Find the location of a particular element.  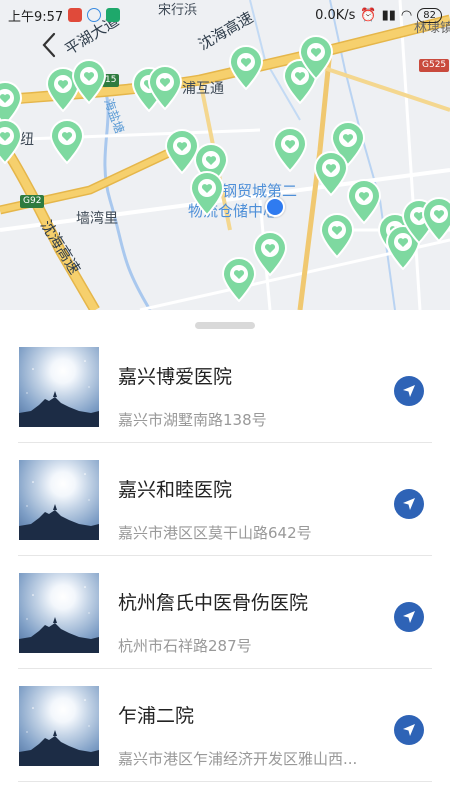

battery-indicator: 82 is located at coordinates (429, 15).